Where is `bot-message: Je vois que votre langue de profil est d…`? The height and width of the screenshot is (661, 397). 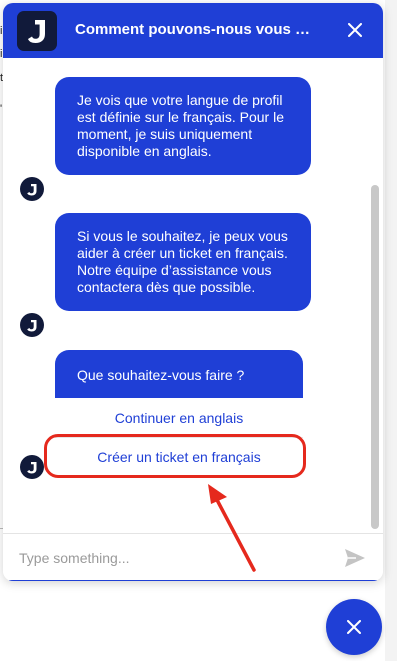
bot-message: Je vois que votre langue de profil est d… is located at coordinates (183, 126).